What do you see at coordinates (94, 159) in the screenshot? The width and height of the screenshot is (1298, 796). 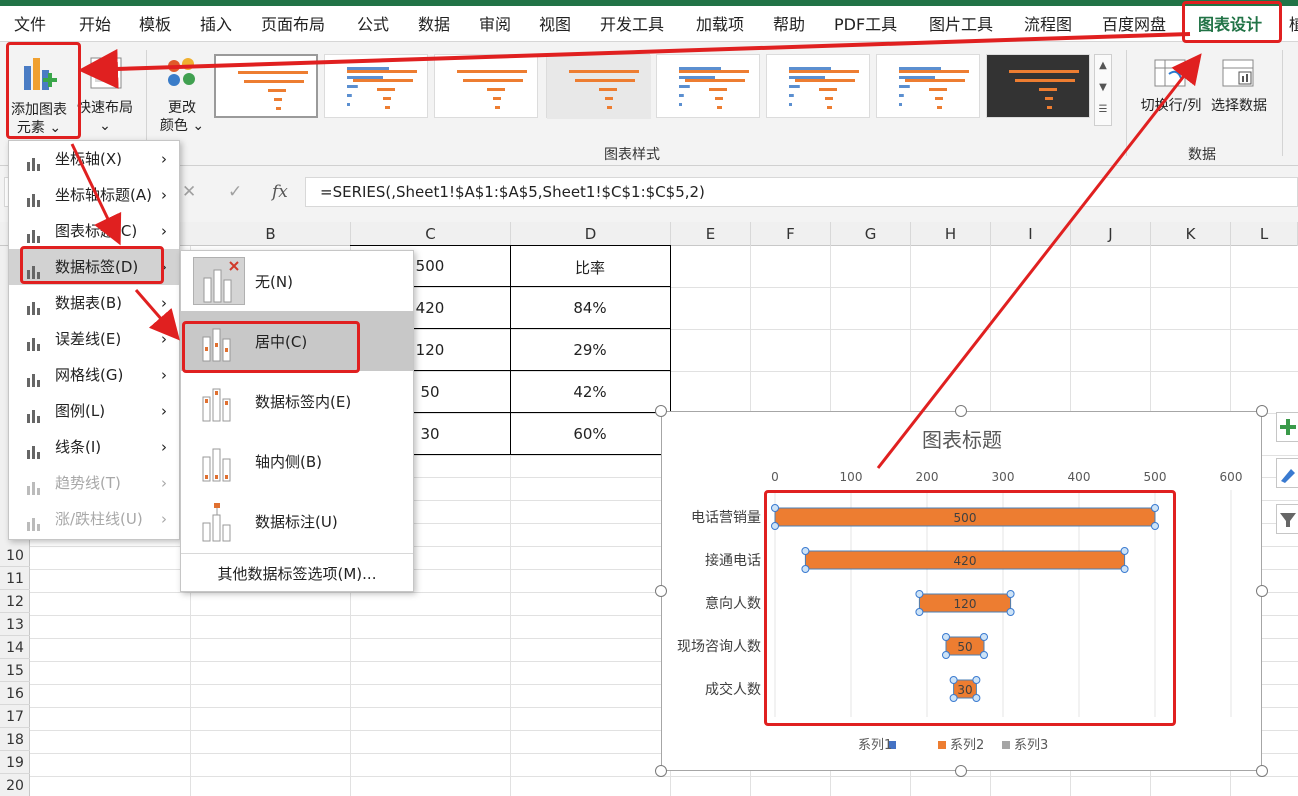 I see `menu-item-axes: 坐标轴(X) ›` at bounding box center [94, 159].